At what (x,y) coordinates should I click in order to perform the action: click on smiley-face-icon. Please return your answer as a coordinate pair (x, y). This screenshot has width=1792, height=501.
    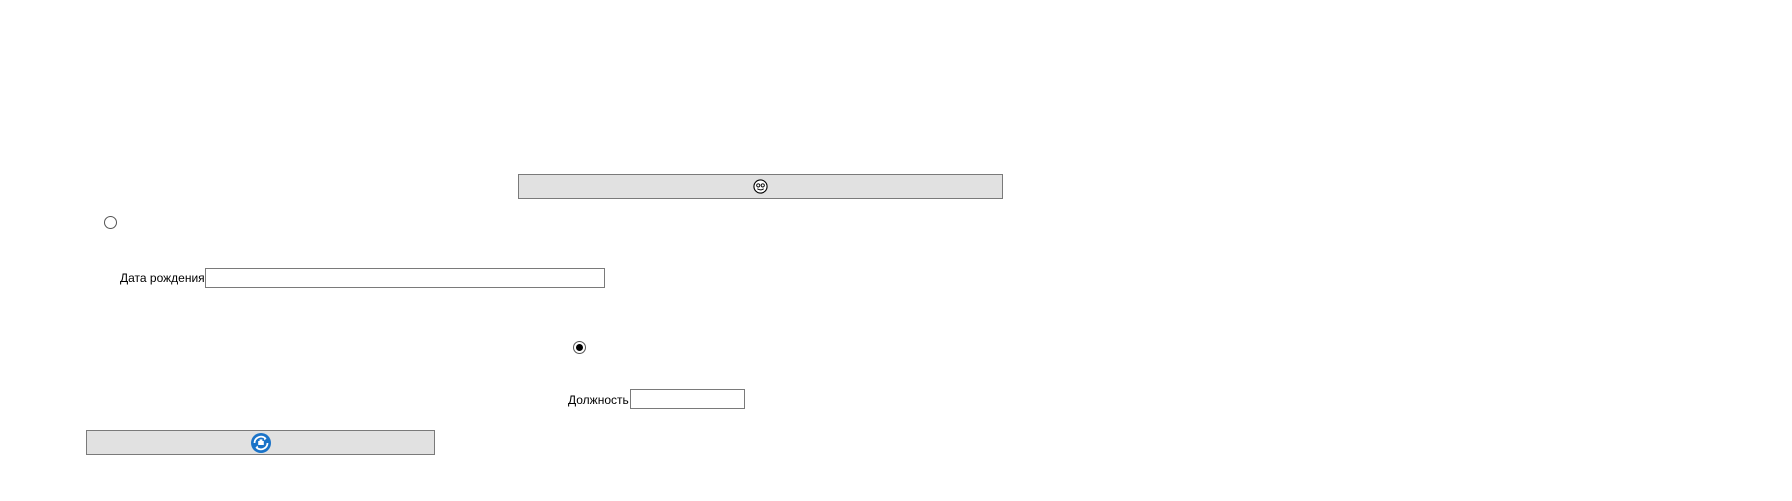
    Looking at the image, I should click on (760, 186).